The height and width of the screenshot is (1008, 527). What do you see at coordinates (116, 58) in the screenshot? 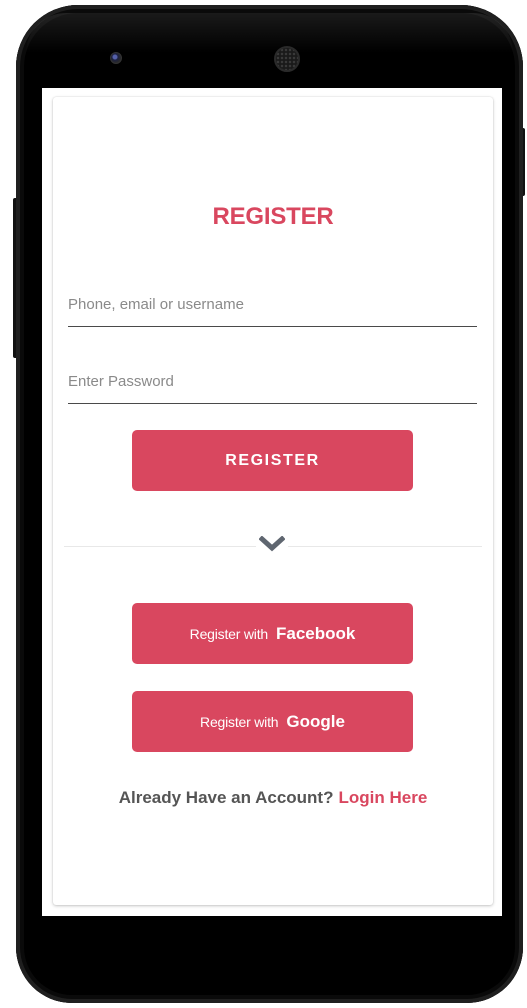
I see `front-camera-icon` at bounding box center [116, 58].